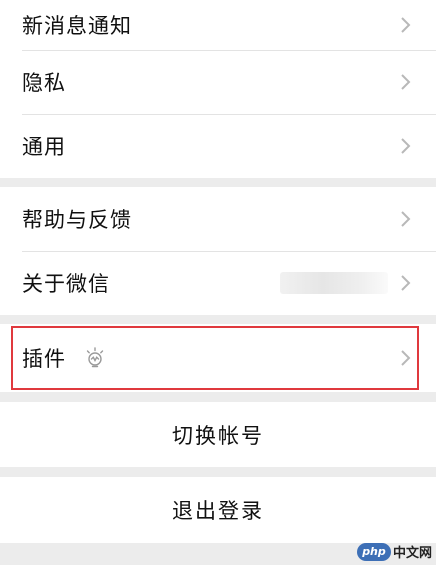 The height and width of the screenshot is (565, 436). I want to click on logout-group: 退出登录, so click(218, 510).